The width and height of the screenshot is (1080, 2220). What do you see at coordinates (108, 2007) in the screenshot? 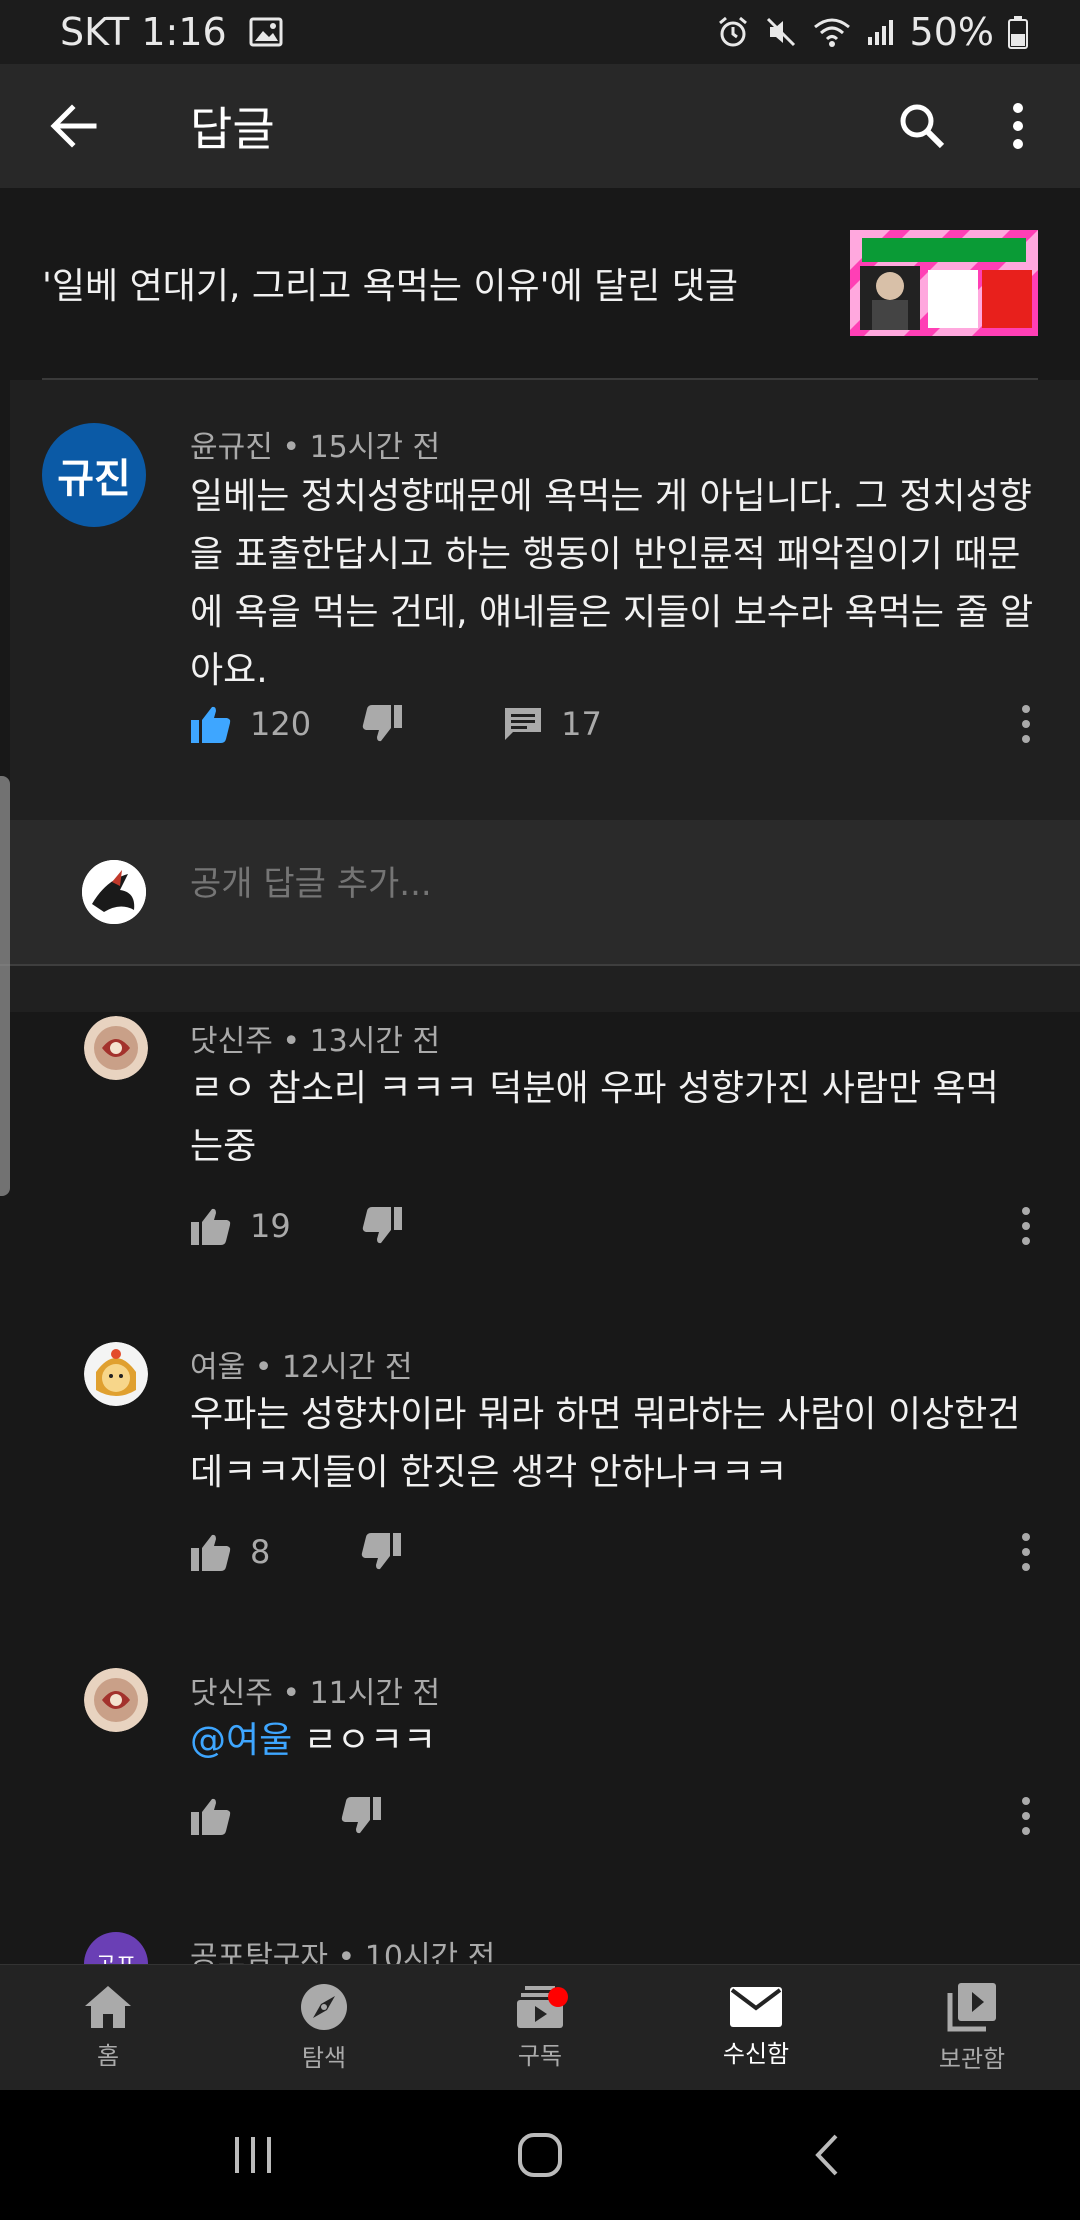
I see `home-icon` at bounding box center [108, 2007].